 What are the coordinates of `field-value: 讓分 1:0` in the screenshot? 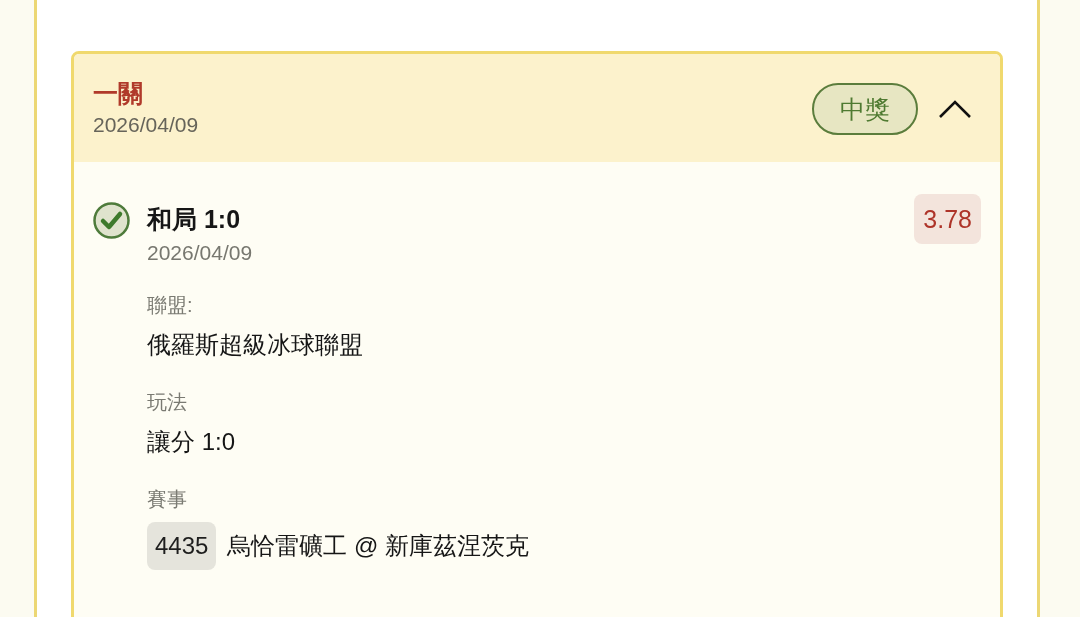 It's located at (192, 442).